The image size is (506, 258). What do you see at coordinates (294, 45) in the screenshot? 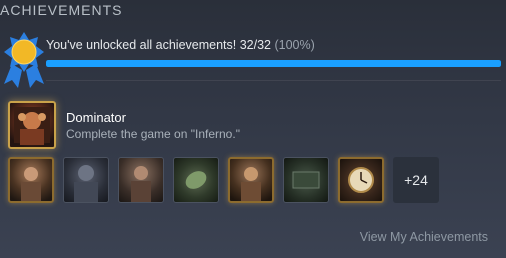
I see `unlock-percent: (100%)` at bounding box center [294, 45].